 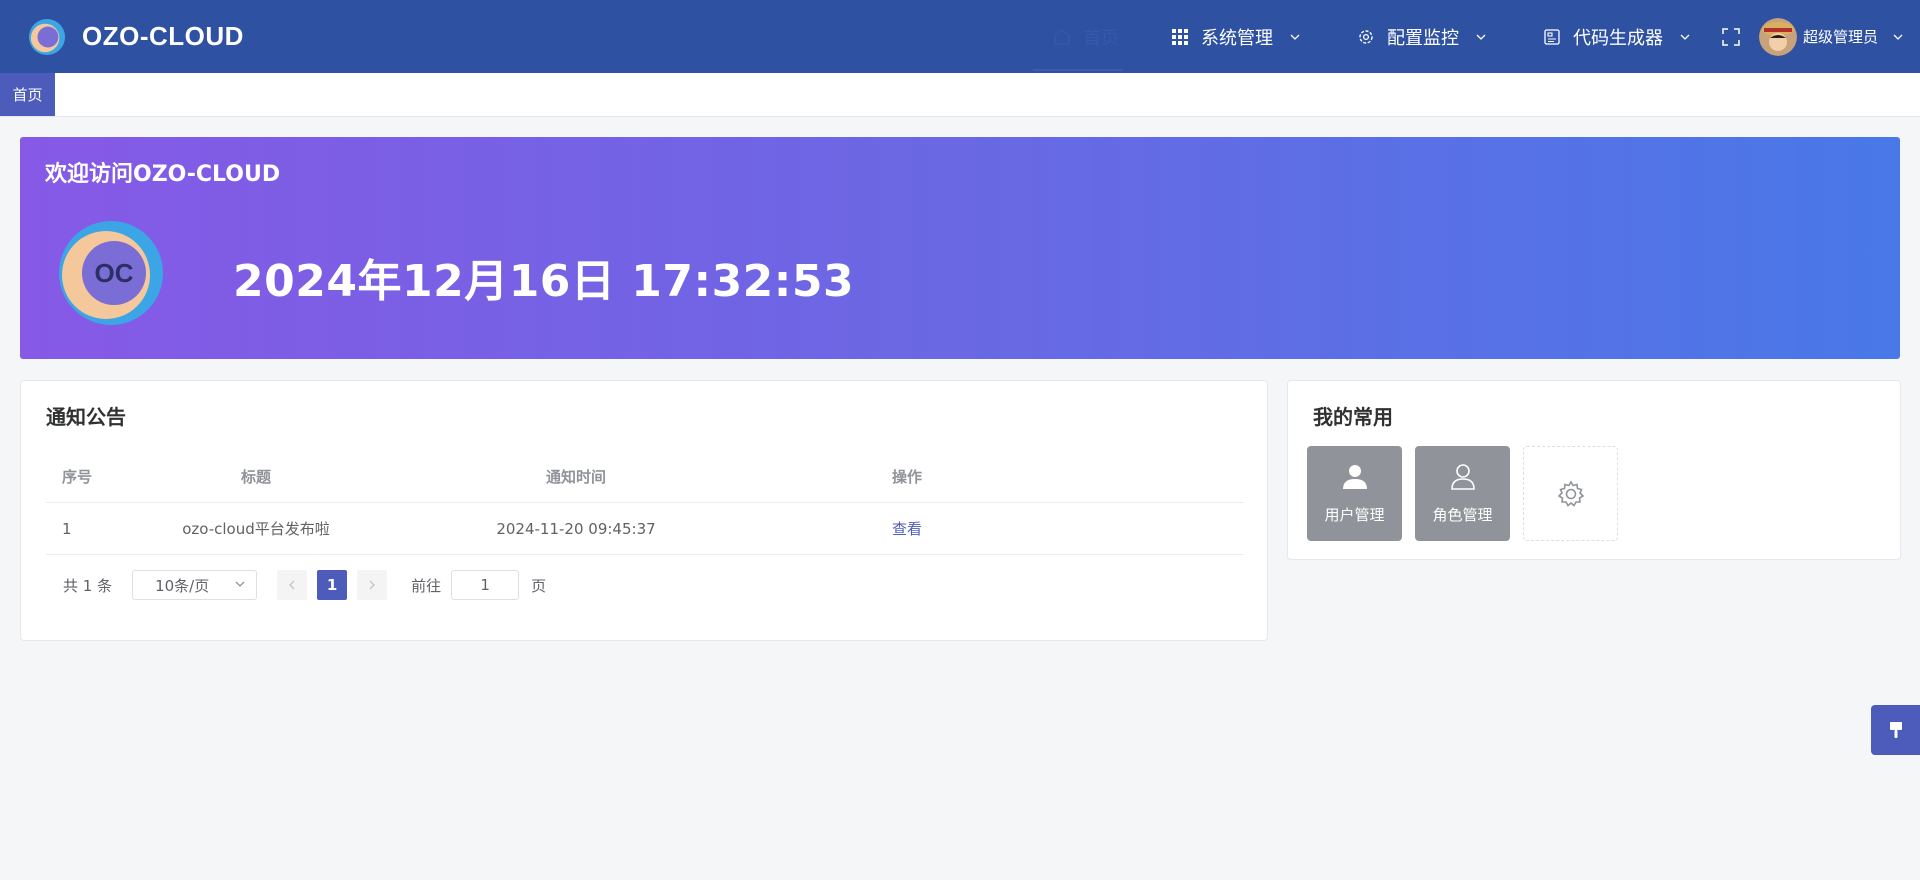 What do you see at coordinates (906, 477) in the screenshot?
I see `column-header: 操作` at bounding box center [906, 477].